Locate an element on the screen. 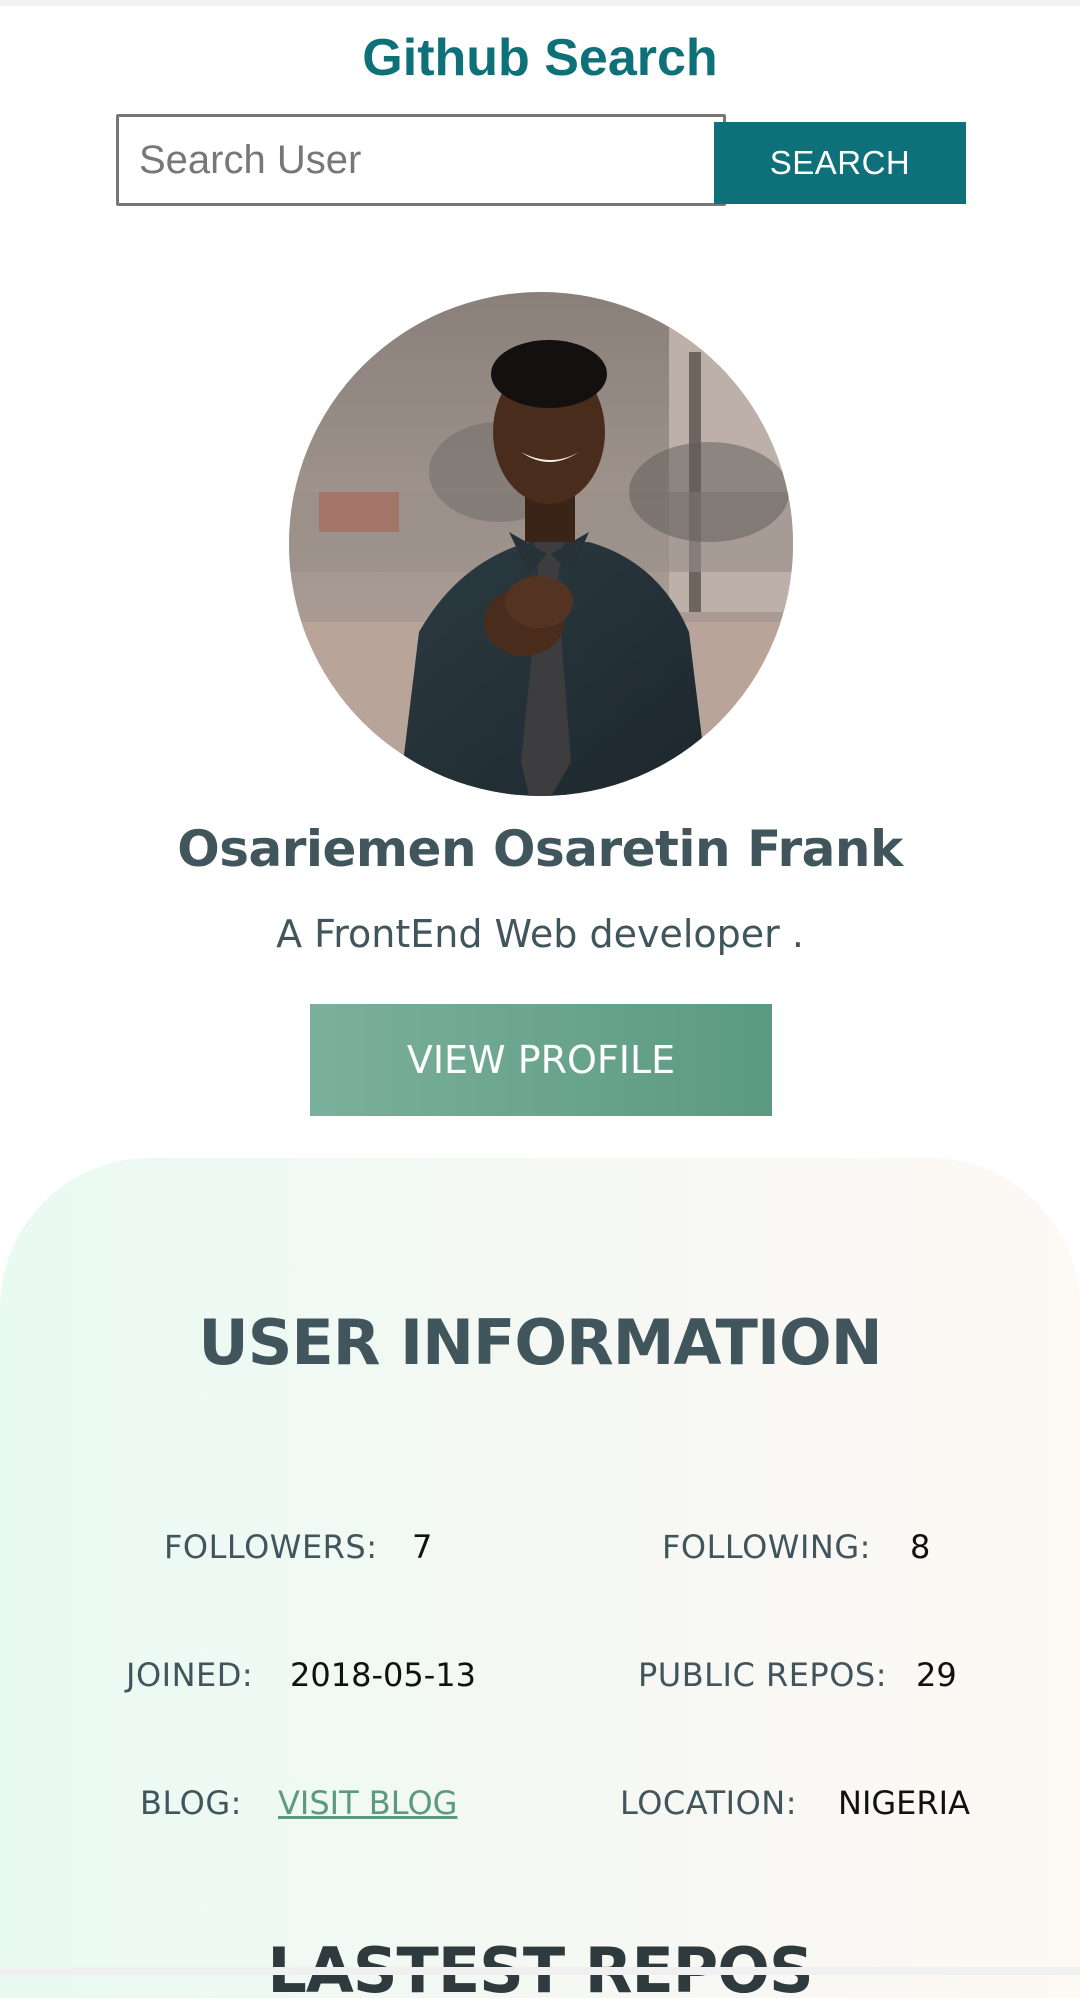 This screenshot has height=2007, width=1080. user-information-heading: USER INFORMATION is located at coordinates (540, 1342).